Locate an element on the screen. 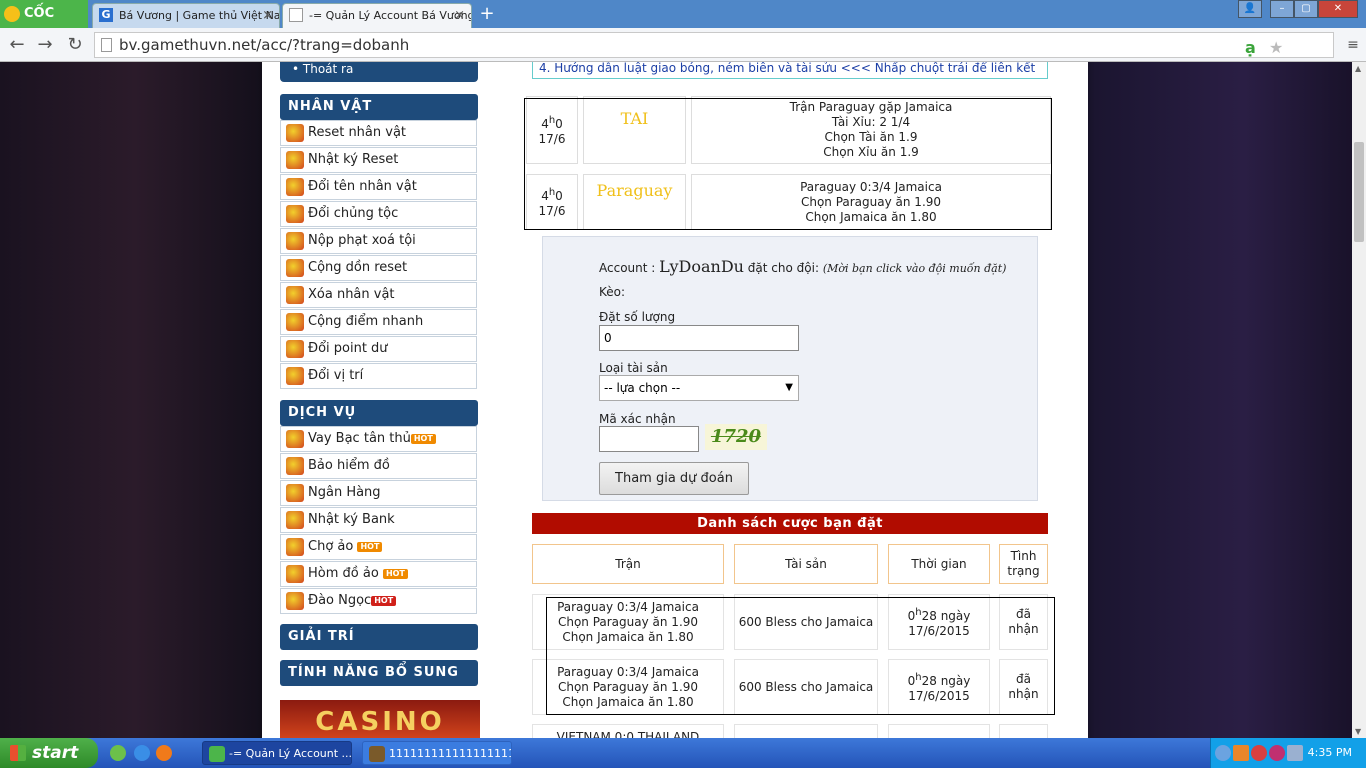  sidebar-item-logout: • Thoát ra is located at coordinates (379, 72).